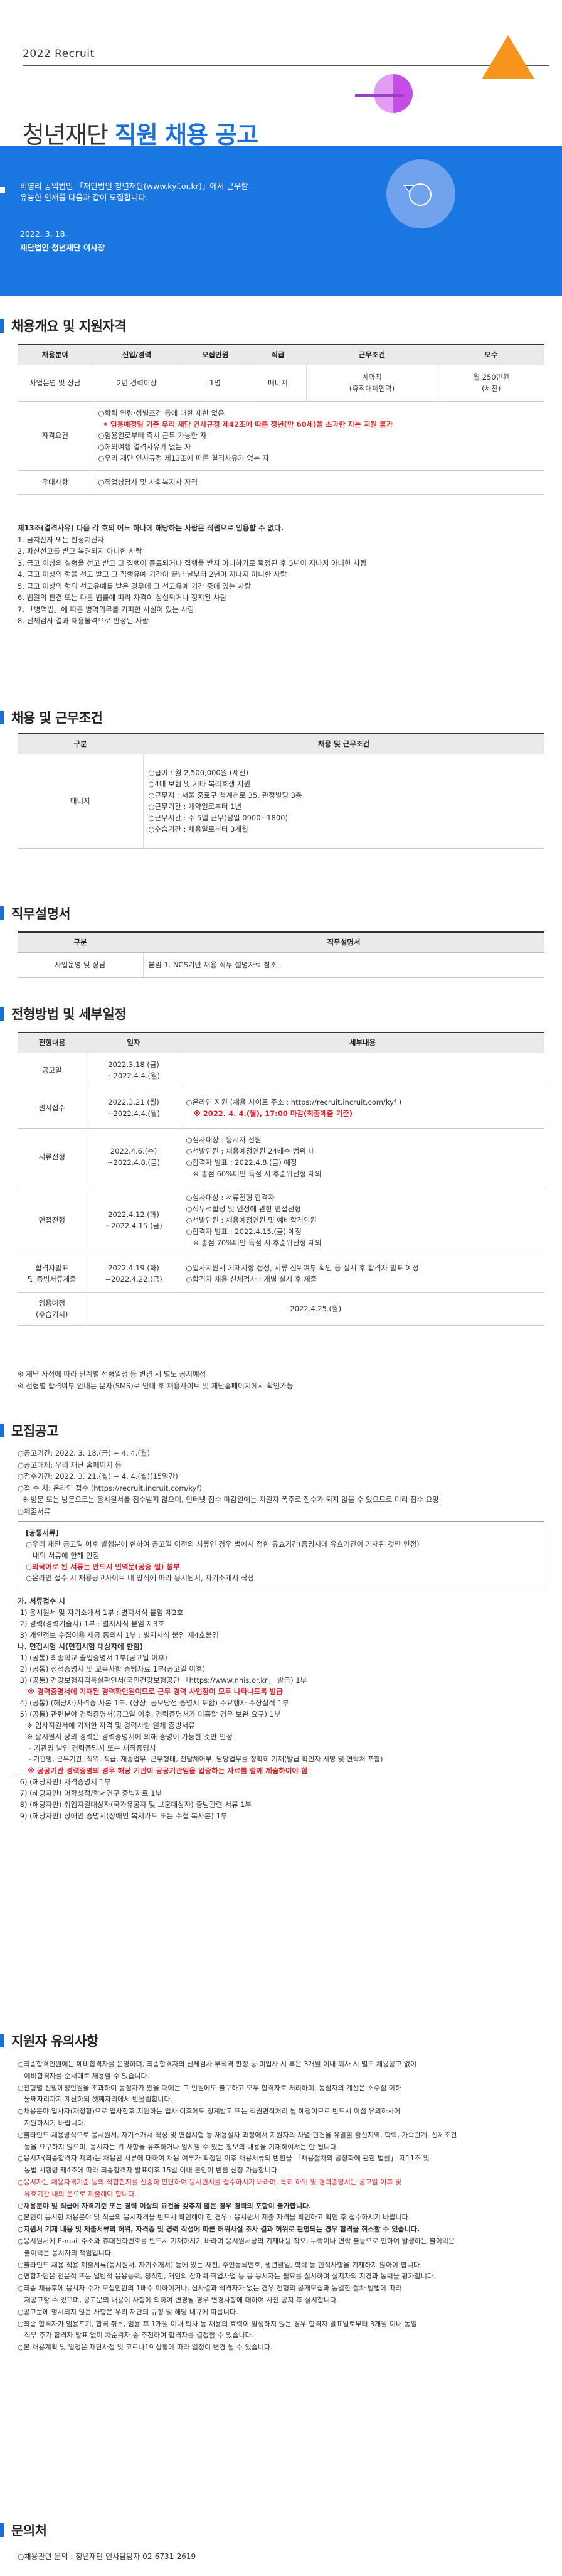  I want to click on orange-triangle-shape, so click(508, 57).